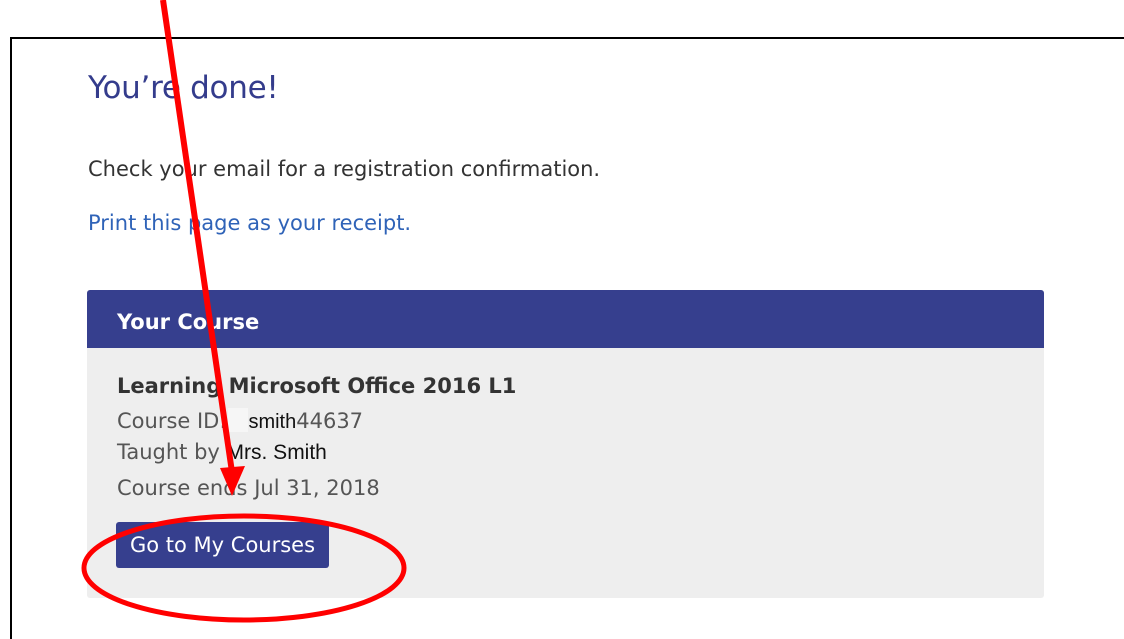 The width and height of the screenshot is (1124, 639). I want to click on go-to-my-courses-button: Go to My Courses, so click(223, 545).